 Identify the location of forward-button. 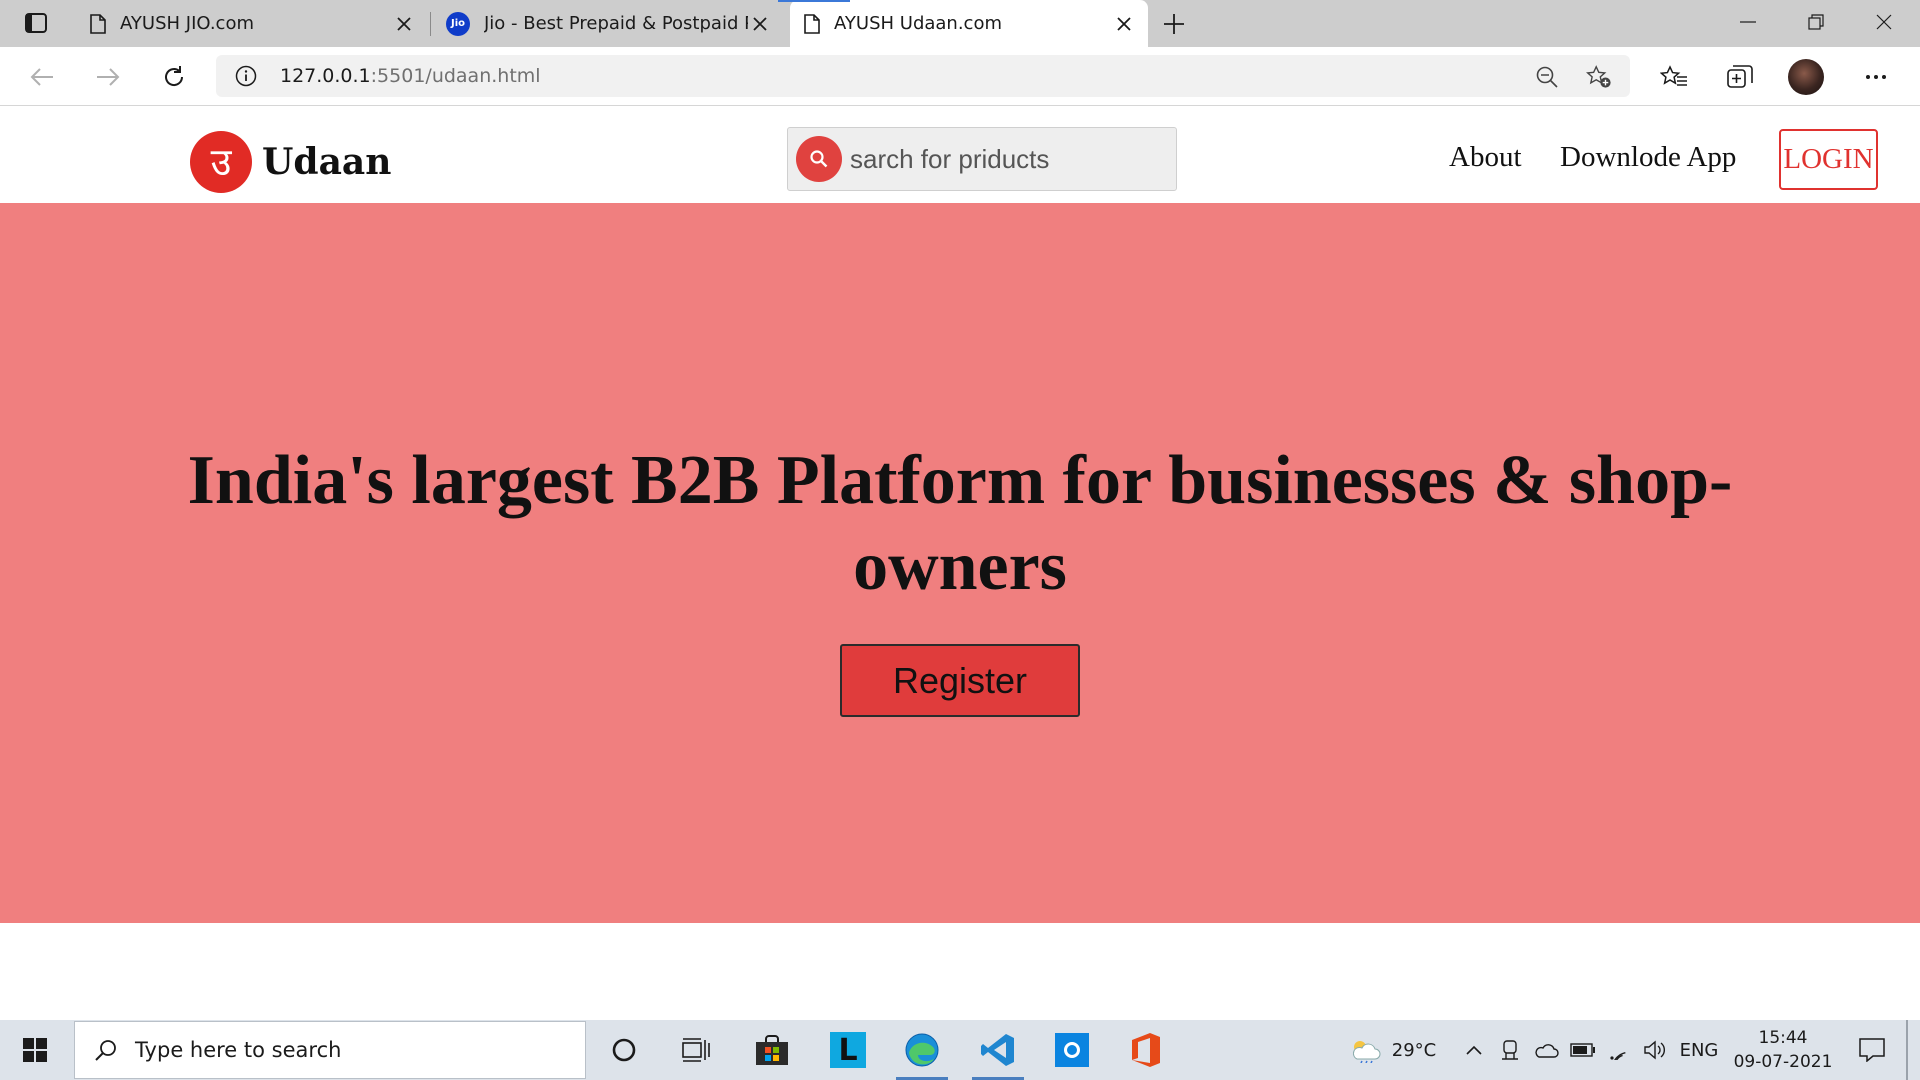
(108, 77).